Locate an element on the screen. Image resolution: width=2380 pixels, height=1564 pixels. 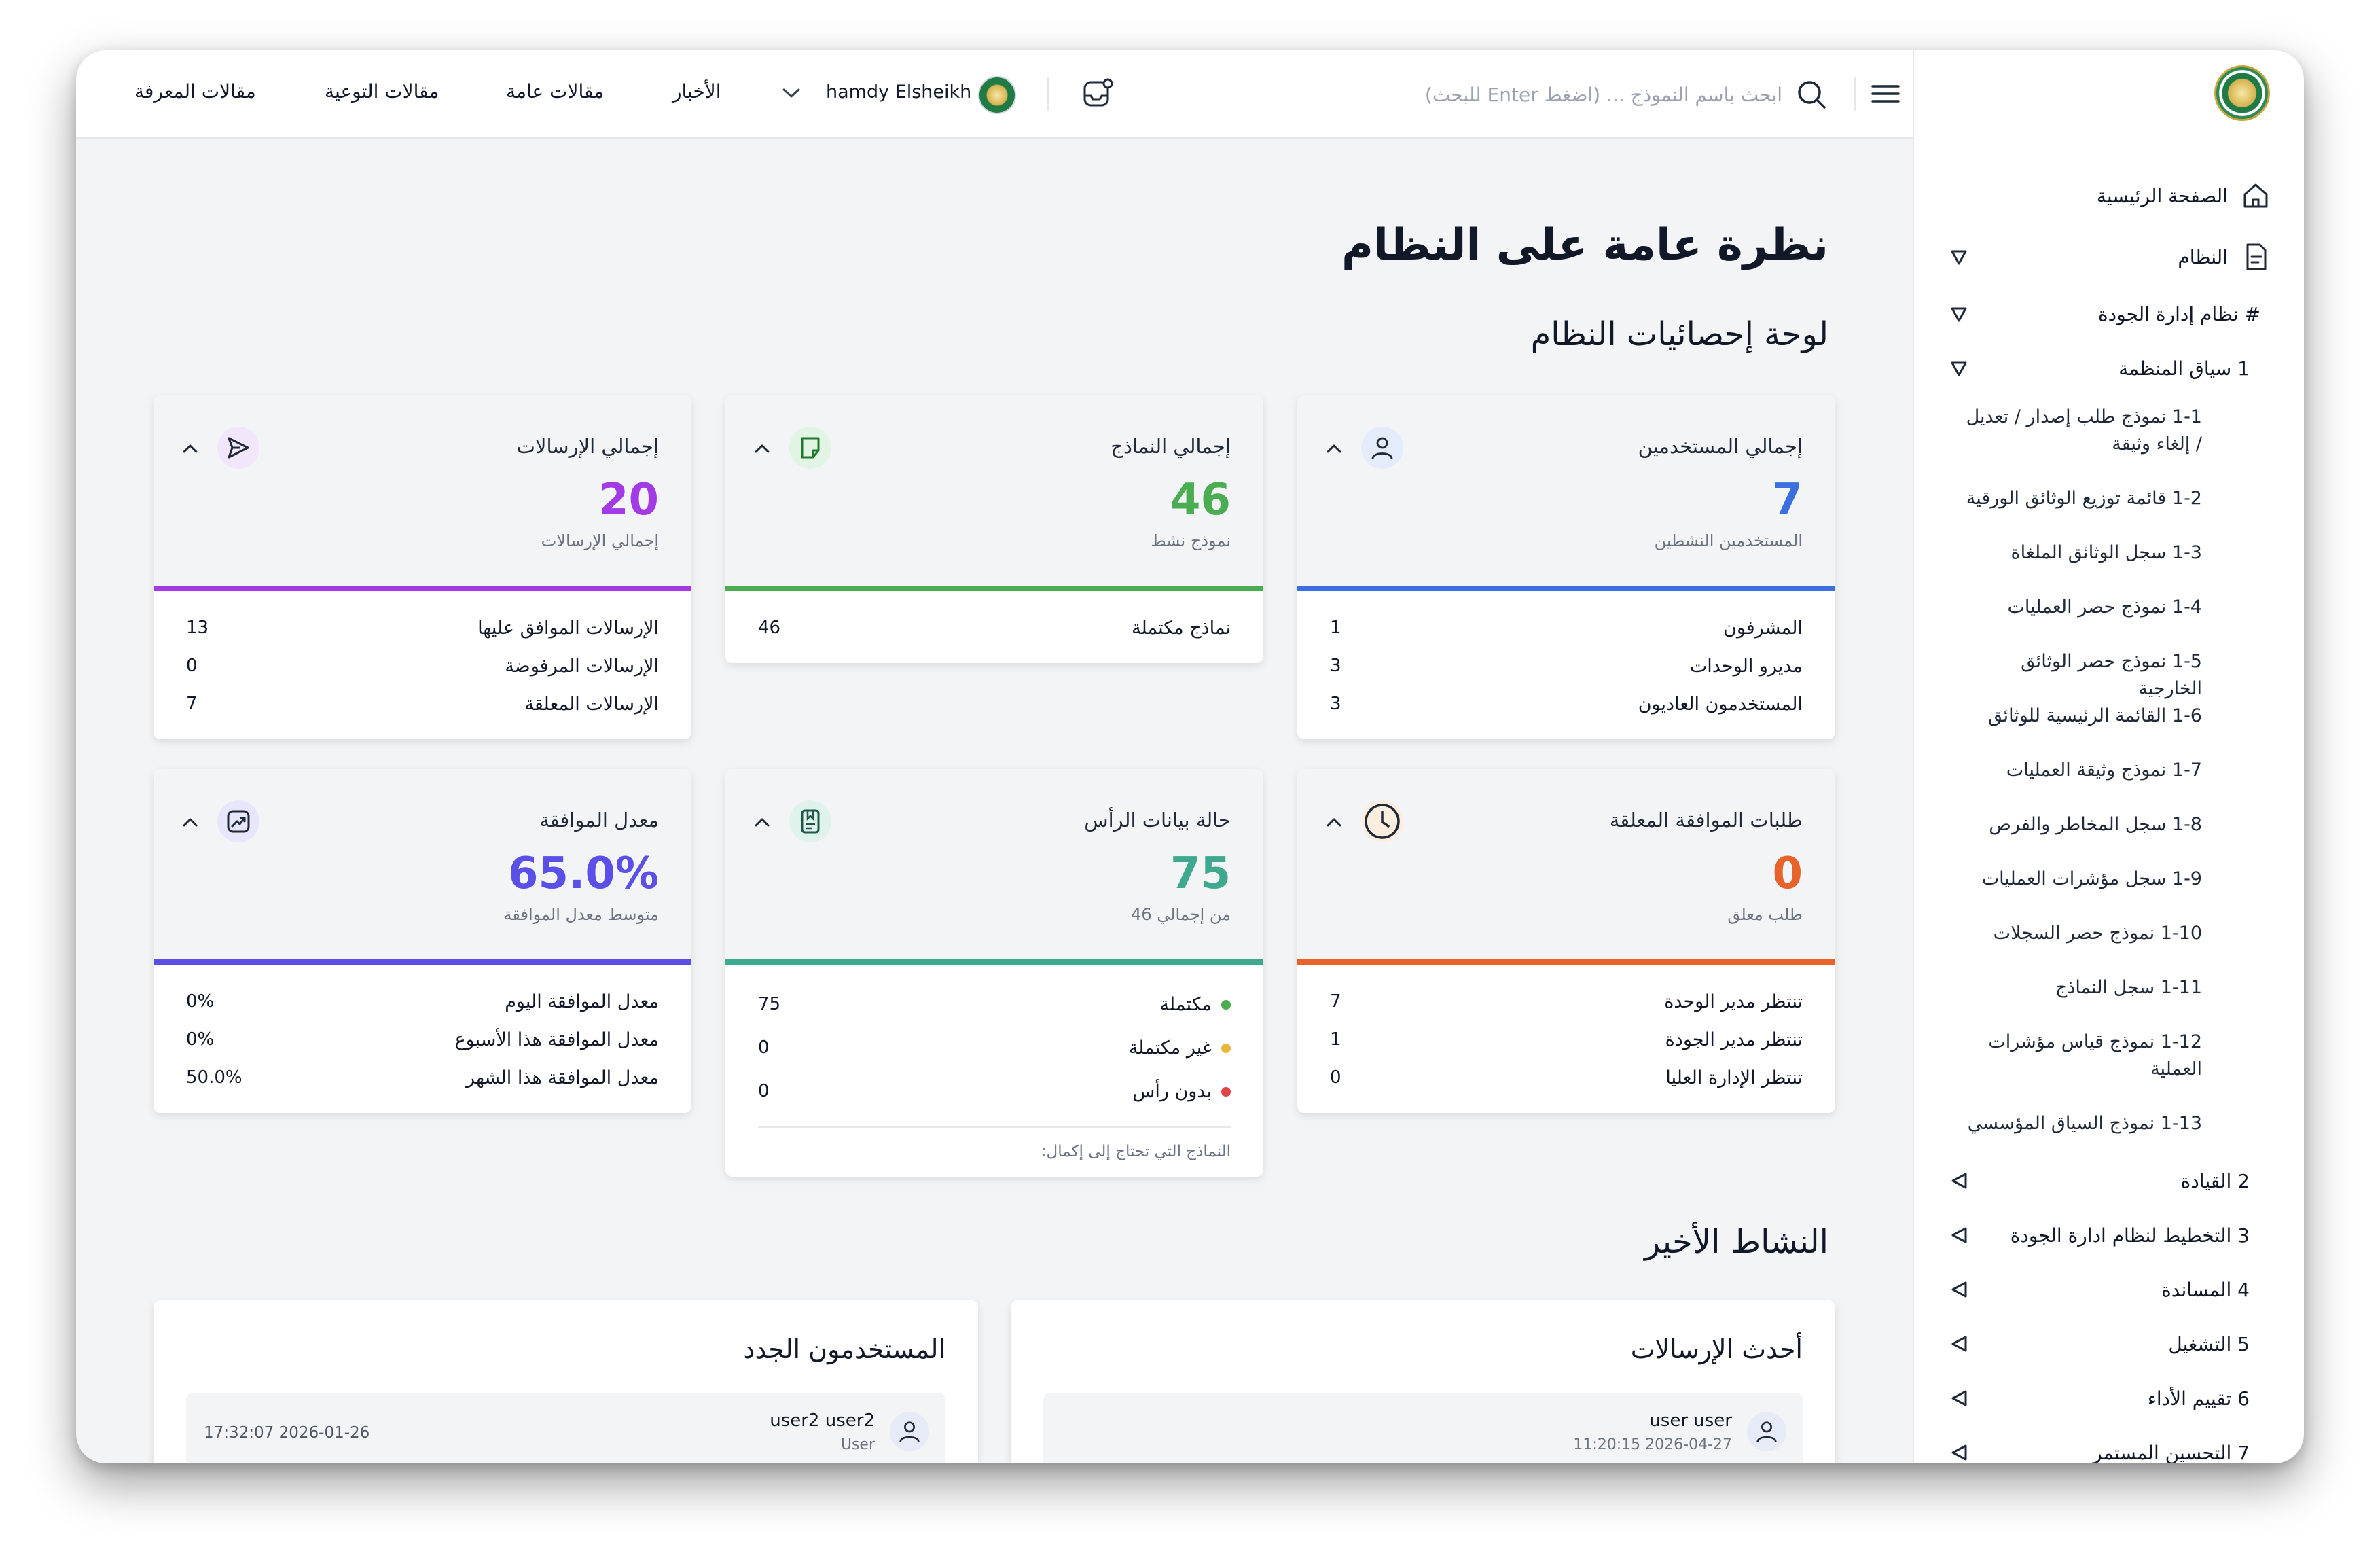
note-icon is located at coordinates (810, 448).